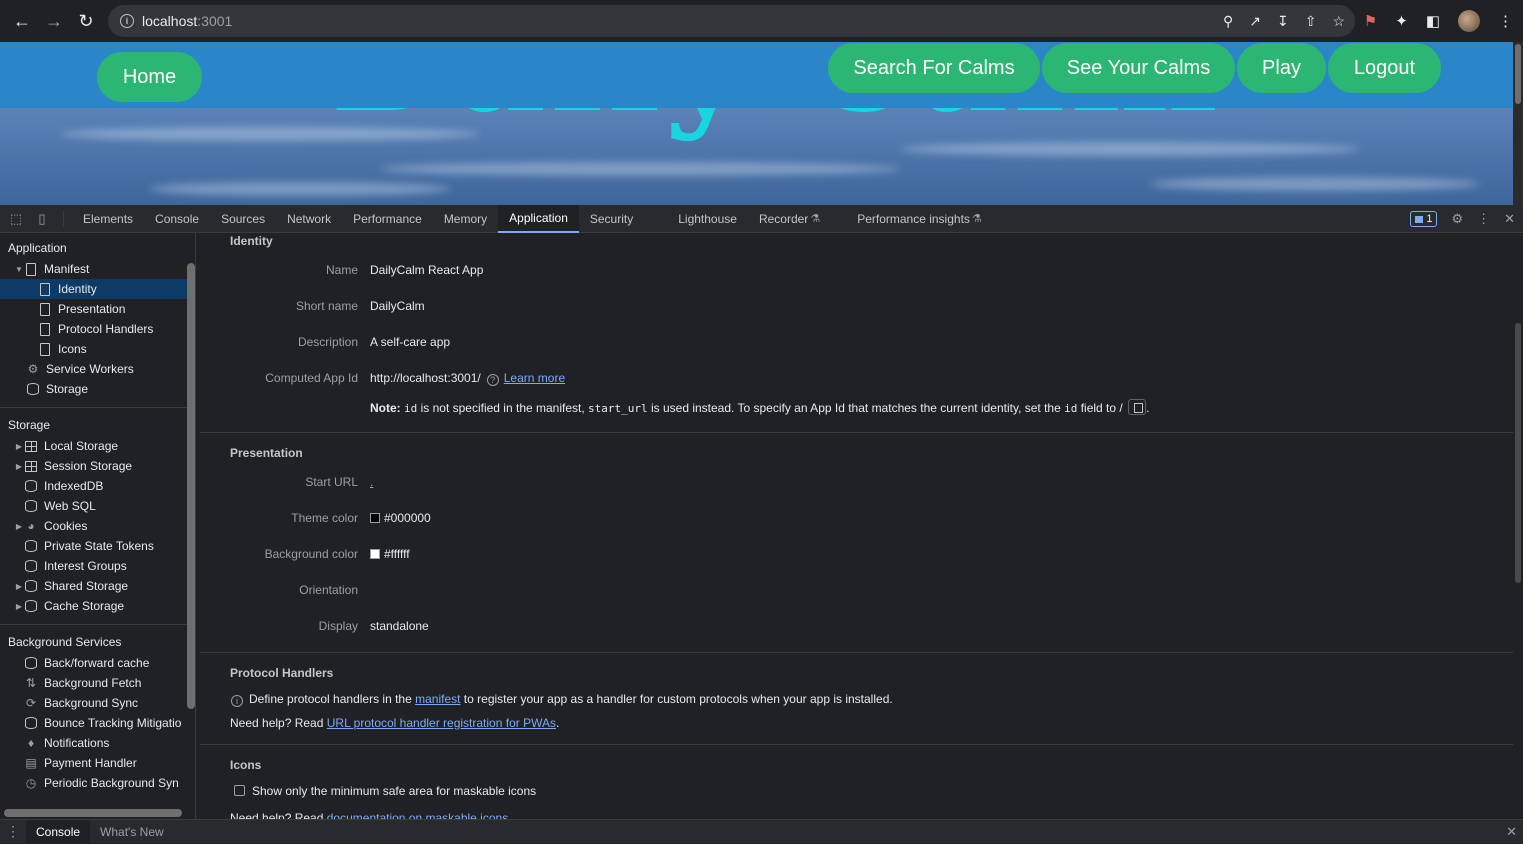  Describe the element at coordinates (97, 349) in the screenshot. I see `sidebar-item-icons: Icons` at that location.